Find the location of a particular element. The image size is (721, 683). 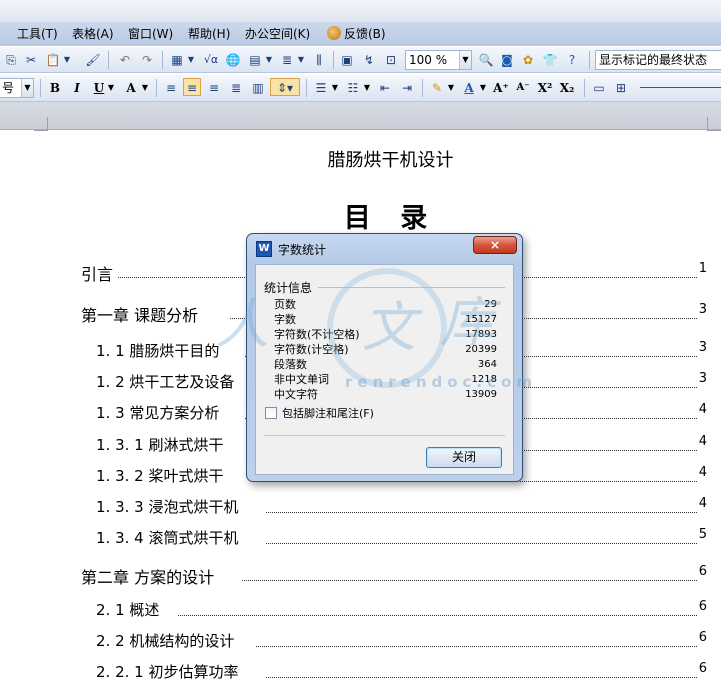

undo-icon: ↶ is located at coordinates (125, 60).